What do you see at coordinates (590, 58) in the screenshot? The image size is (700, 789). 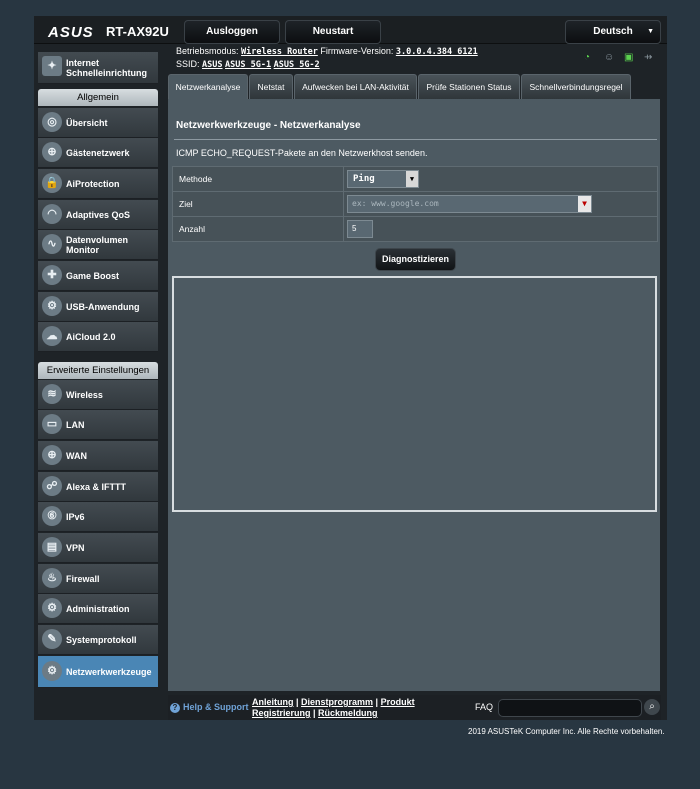 I see `wan-status-icon: ◔` at bounding box center [590, 58].